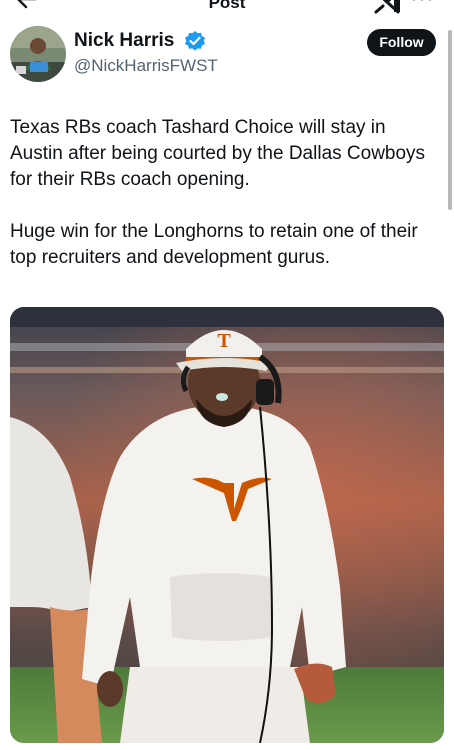 The width and height of the screenshot is (454, 750). I want to click on author-name: Nick Harris, so click(124, 41).